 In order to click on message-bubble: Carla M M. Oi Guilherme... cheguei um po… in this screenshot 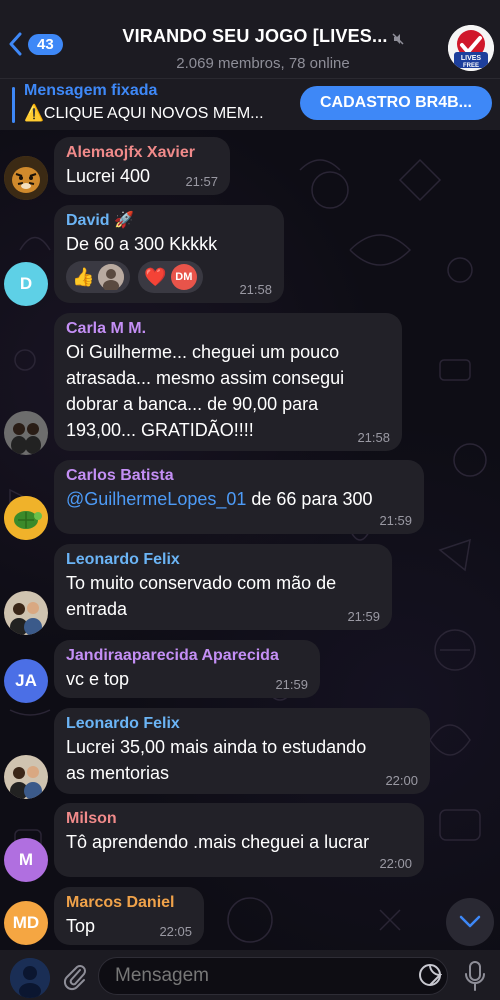, I will do `click(228, 382)`.